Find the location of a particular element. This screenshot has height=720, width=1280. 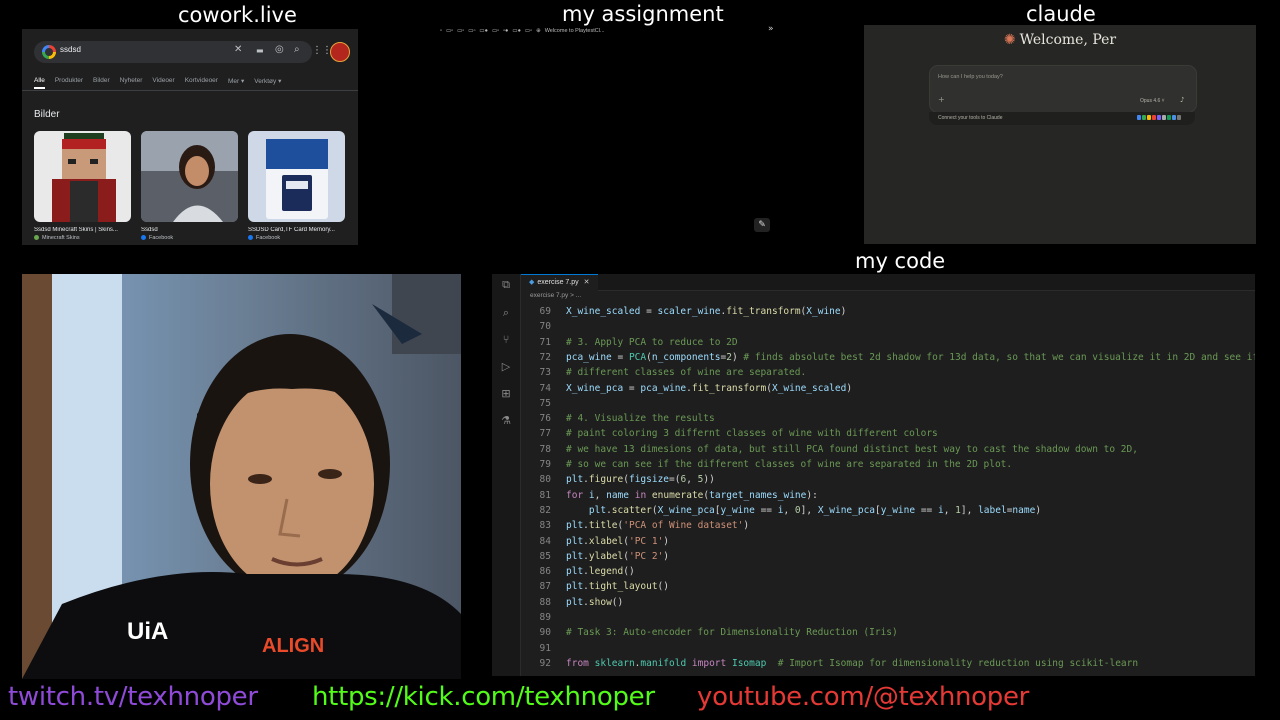

code-token: in is located at coordinates (640, 495).